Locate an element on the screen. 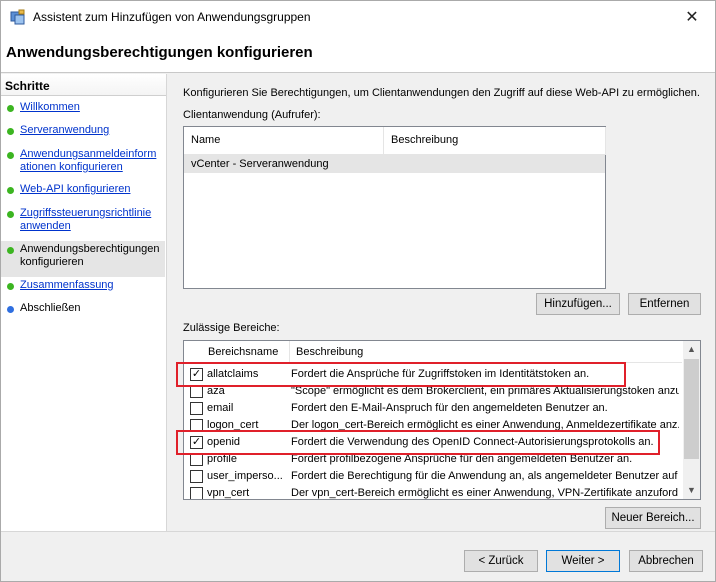 The width and height of the screenshot is (716, 582). scope-name: profile is located at coordinates (222, 459).